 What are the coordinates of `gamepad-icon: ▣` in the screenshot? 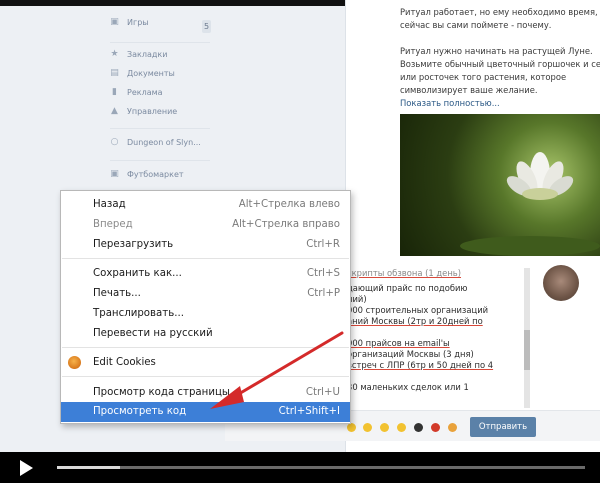 It's located at (114, 22).